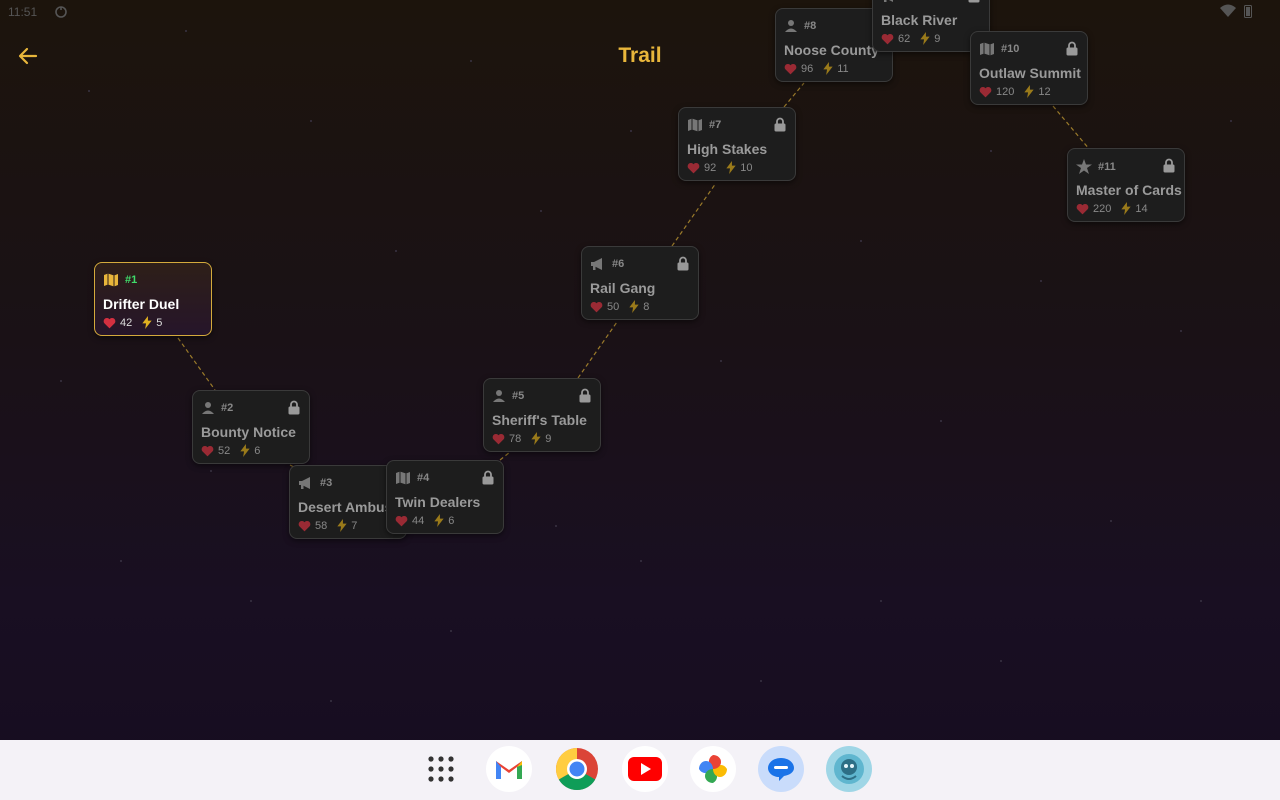  Describe the element at coordinates (843, 68) in the screenshot. I see `node-energy: 11` at that location.